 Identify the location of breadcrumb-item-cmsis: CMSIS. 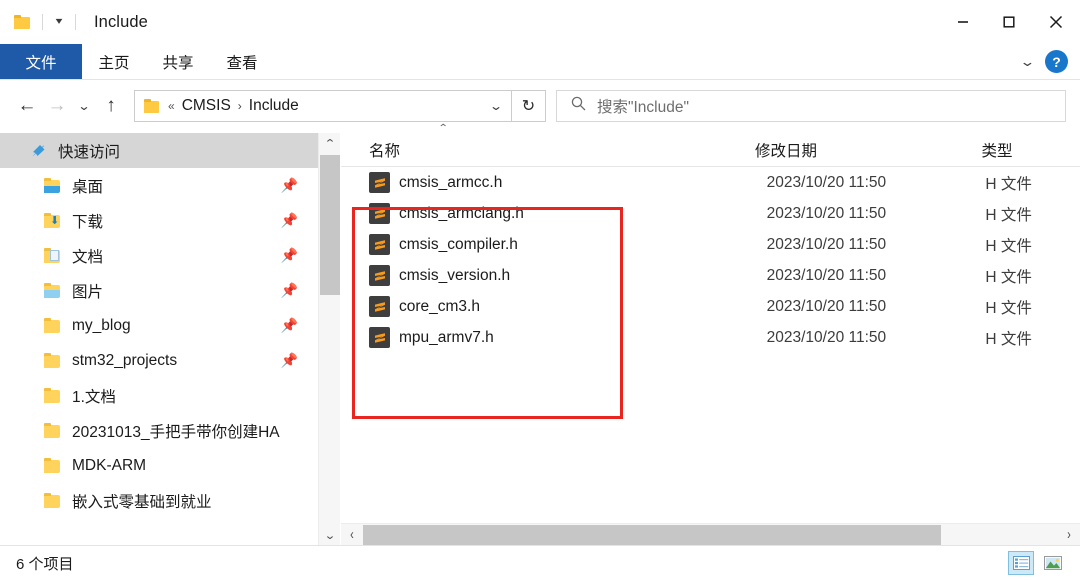
(206, 106).